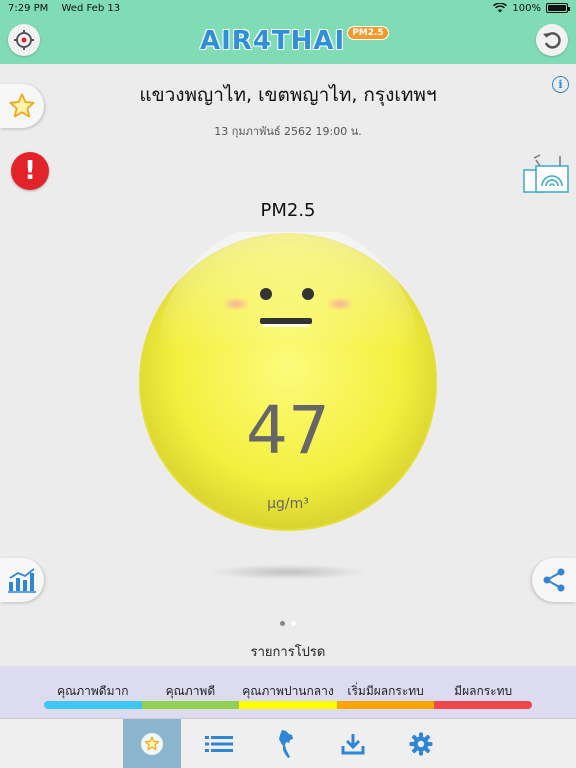 This screenshot has width=576, height=768. I want to click on page-indicator, so click(288, 623).